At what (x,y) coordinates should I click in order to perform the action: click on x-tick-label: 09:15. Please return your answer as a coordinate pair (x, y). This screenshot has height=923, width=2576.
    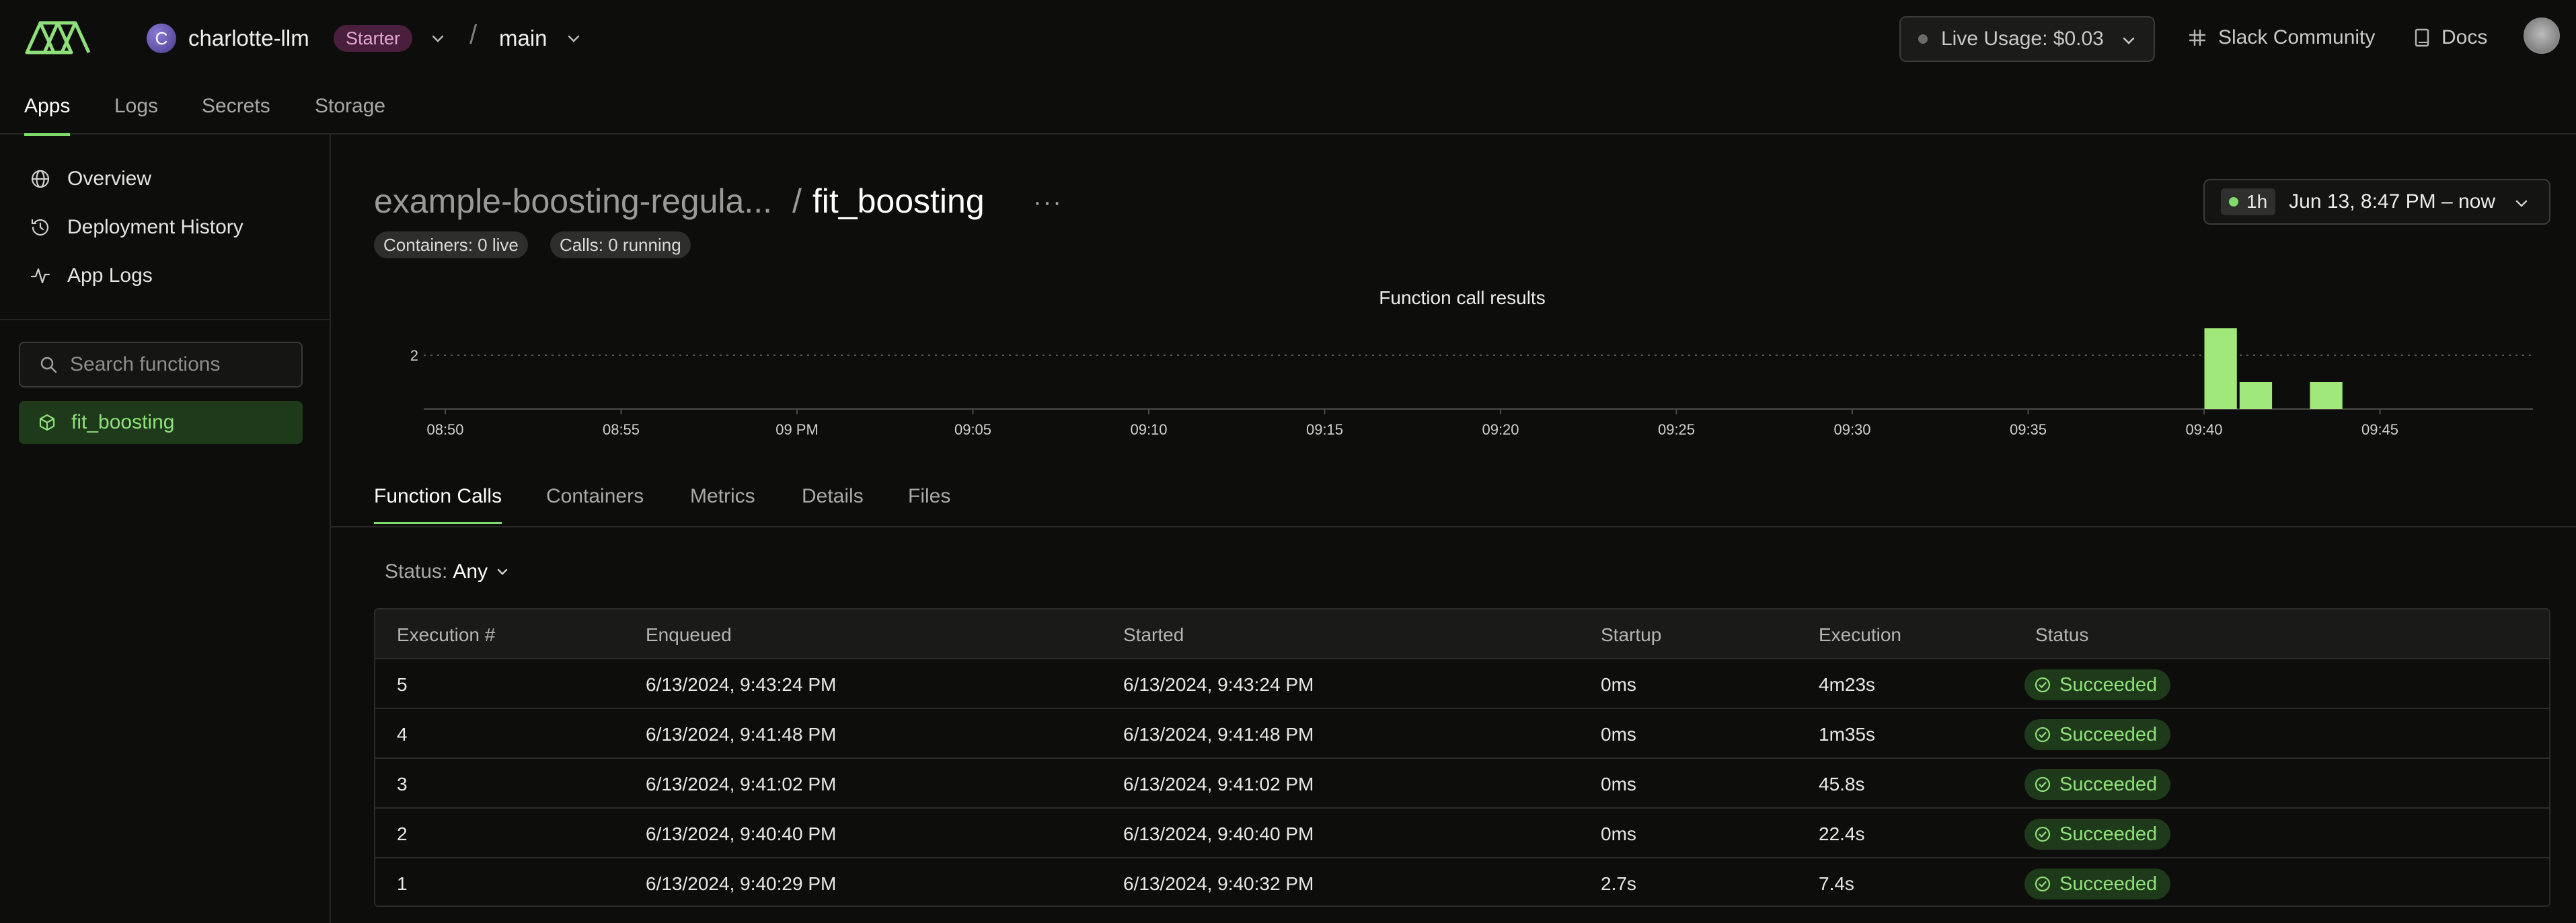
    Looking at the image, I should click on (1324, 429).